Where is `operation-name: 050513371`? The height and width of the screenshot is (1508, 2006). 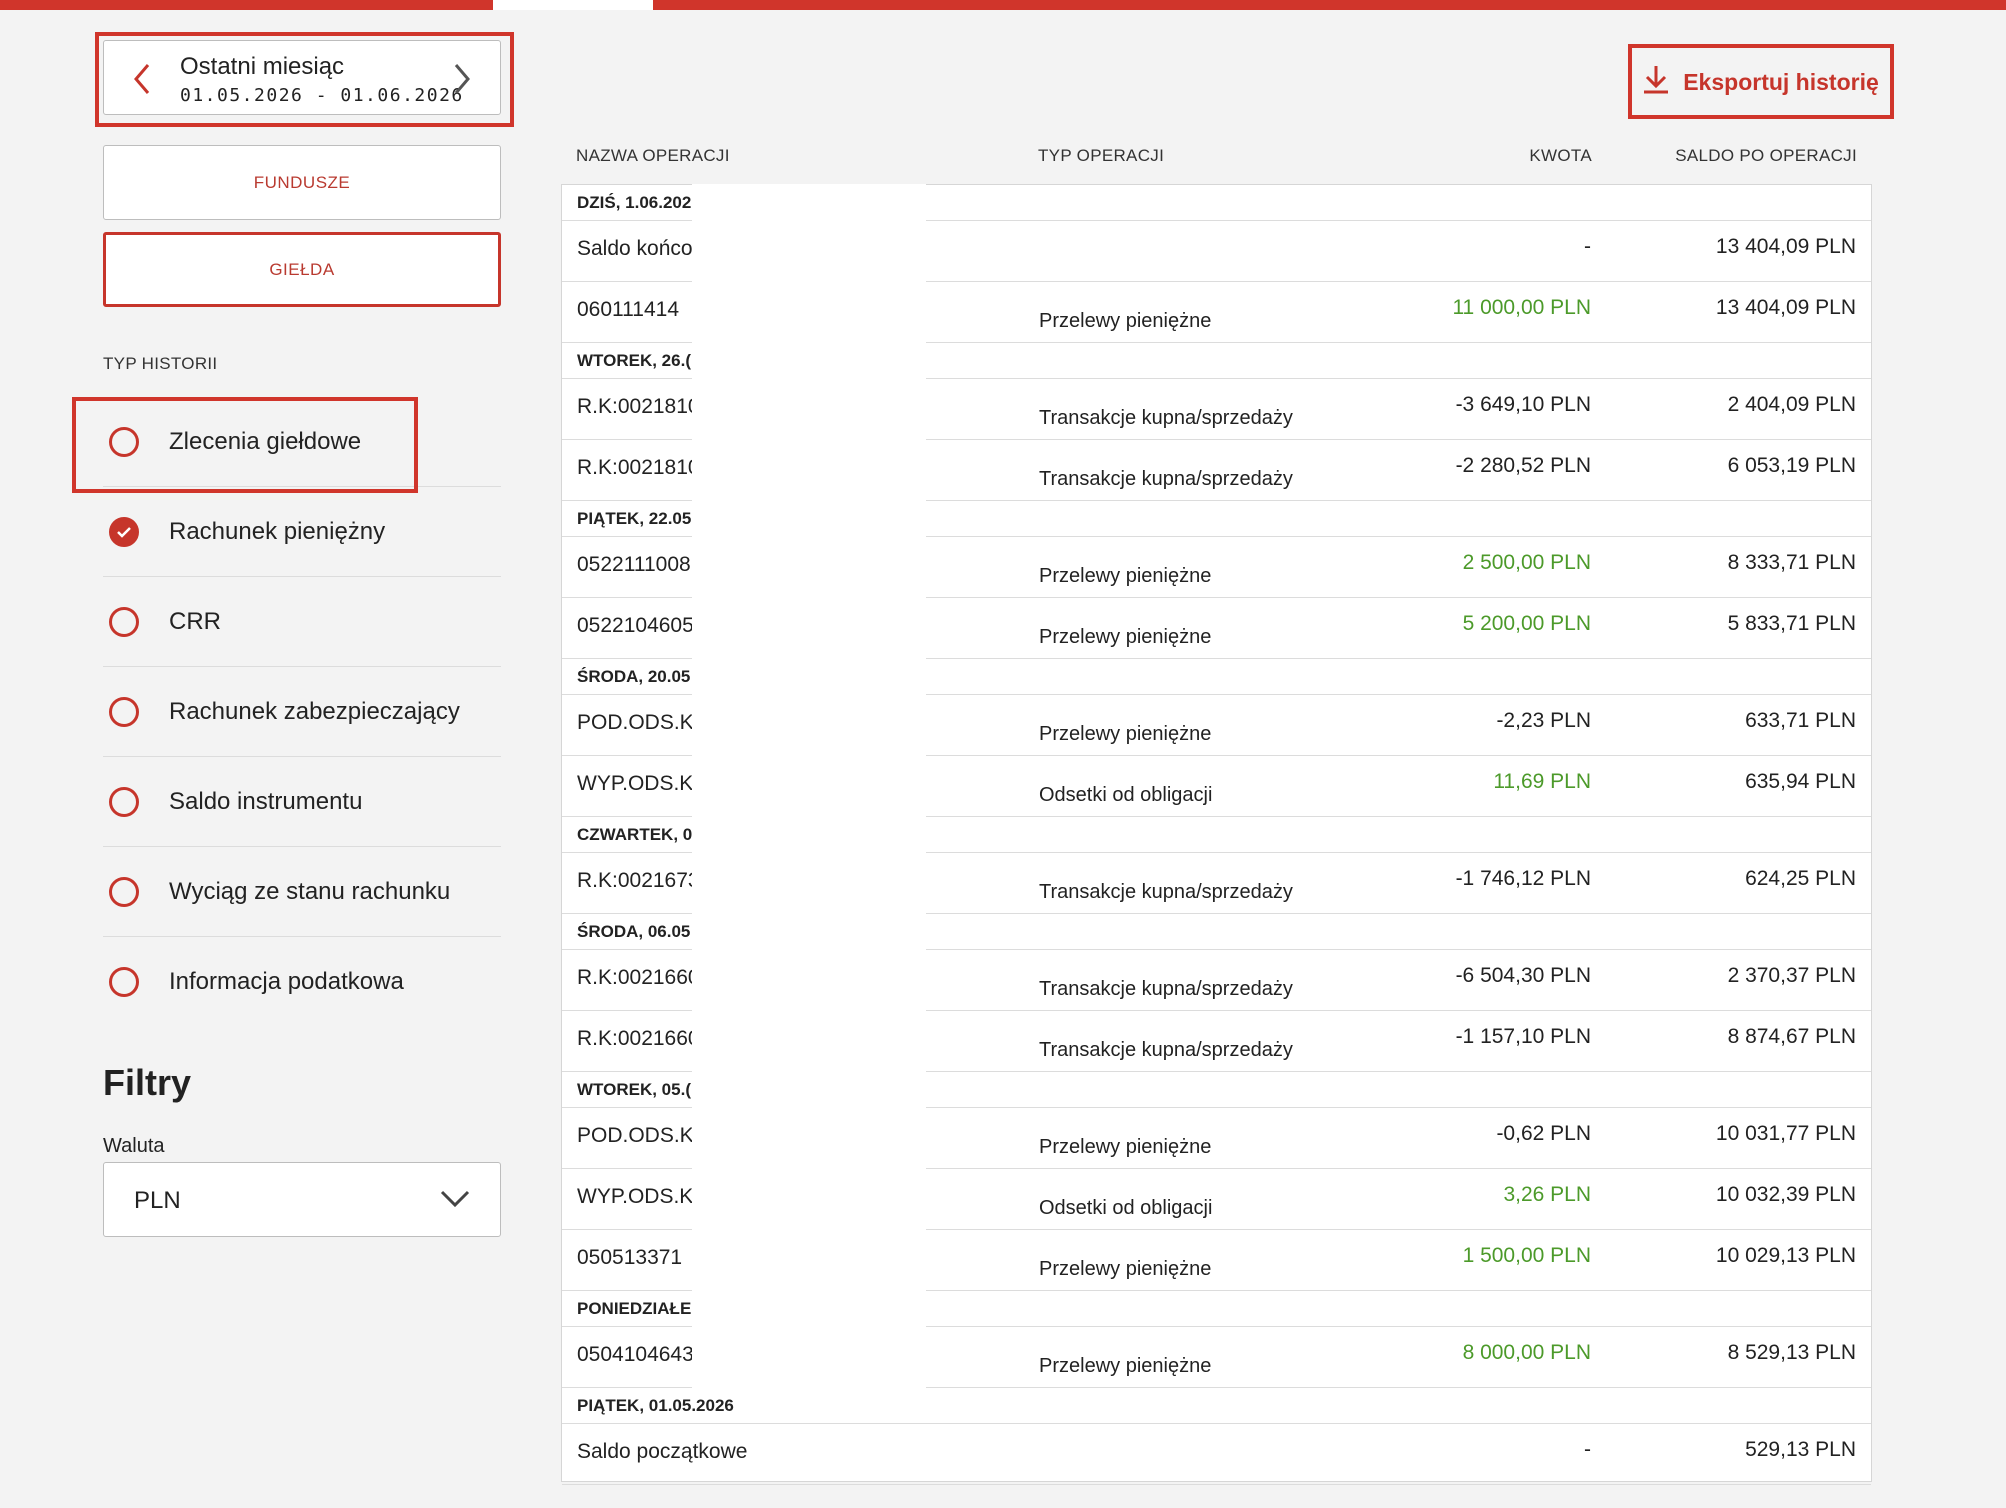 operation-name: 050513371 is located at coordinates (630, 1257).